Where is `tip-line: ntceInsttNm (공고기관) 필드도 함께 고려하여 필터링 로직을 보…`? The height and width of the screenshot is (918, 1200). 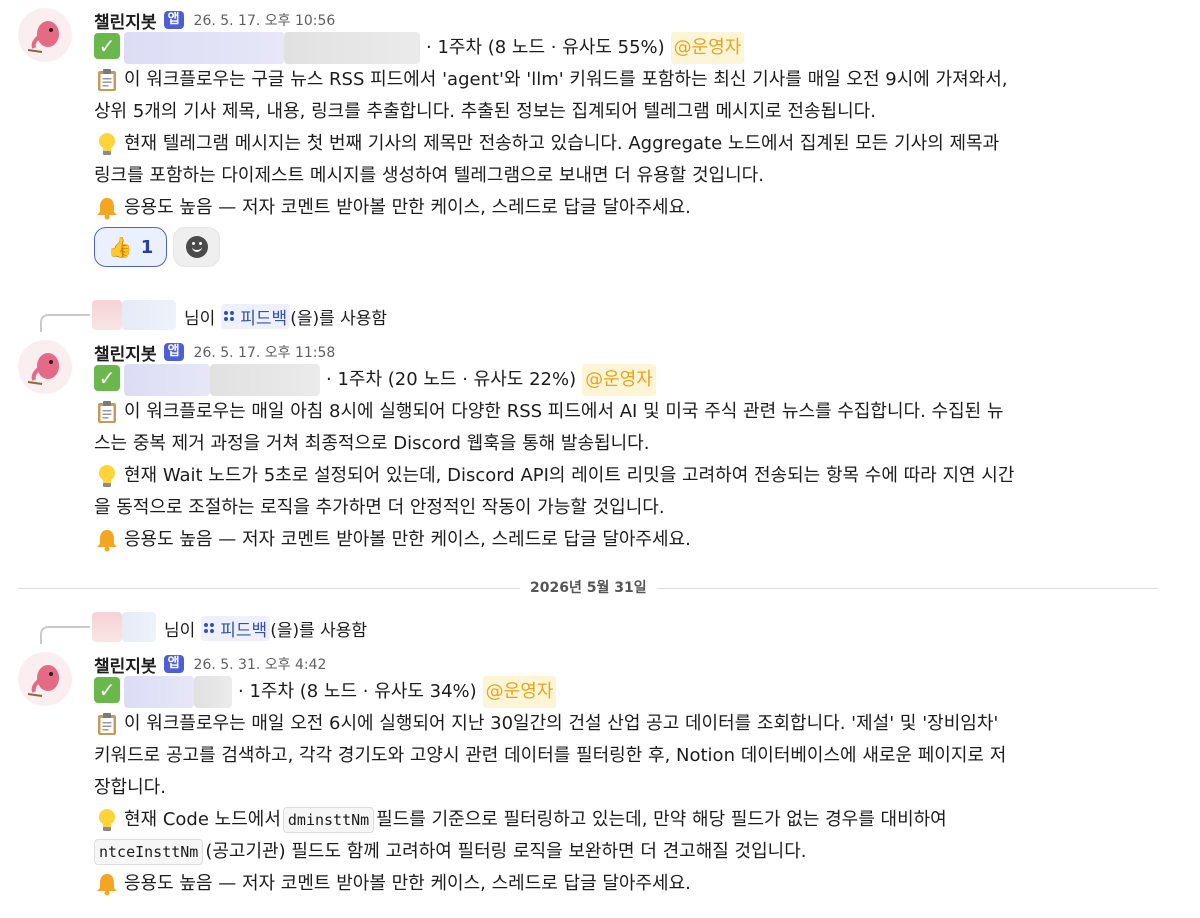 tip-line: ntceInsttNm (공고기관) 필드도 함께 고려하여 필터링 로직을 보… is located at coordinates (647, 852).